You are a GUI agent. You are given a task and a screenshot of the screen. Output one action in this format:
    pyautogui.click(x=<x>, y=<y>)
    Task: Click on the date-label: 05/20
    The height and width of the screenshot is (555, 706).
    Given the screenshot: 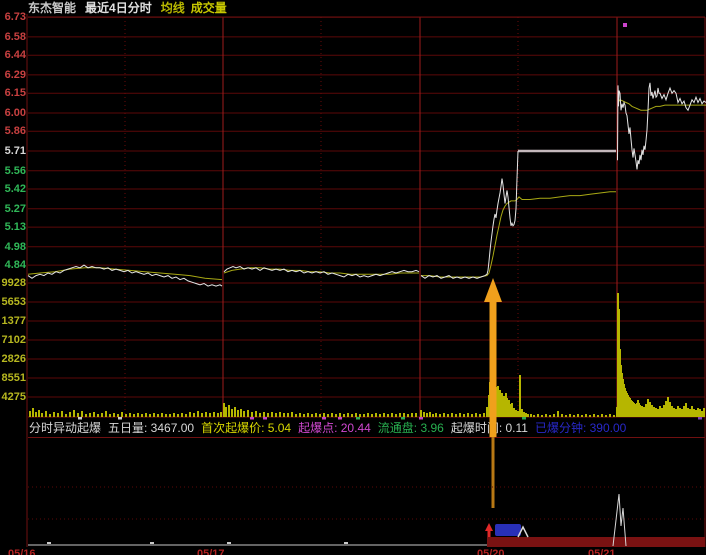 What is the action you would take?
    pyautogui.click(x=491, y=551)
    